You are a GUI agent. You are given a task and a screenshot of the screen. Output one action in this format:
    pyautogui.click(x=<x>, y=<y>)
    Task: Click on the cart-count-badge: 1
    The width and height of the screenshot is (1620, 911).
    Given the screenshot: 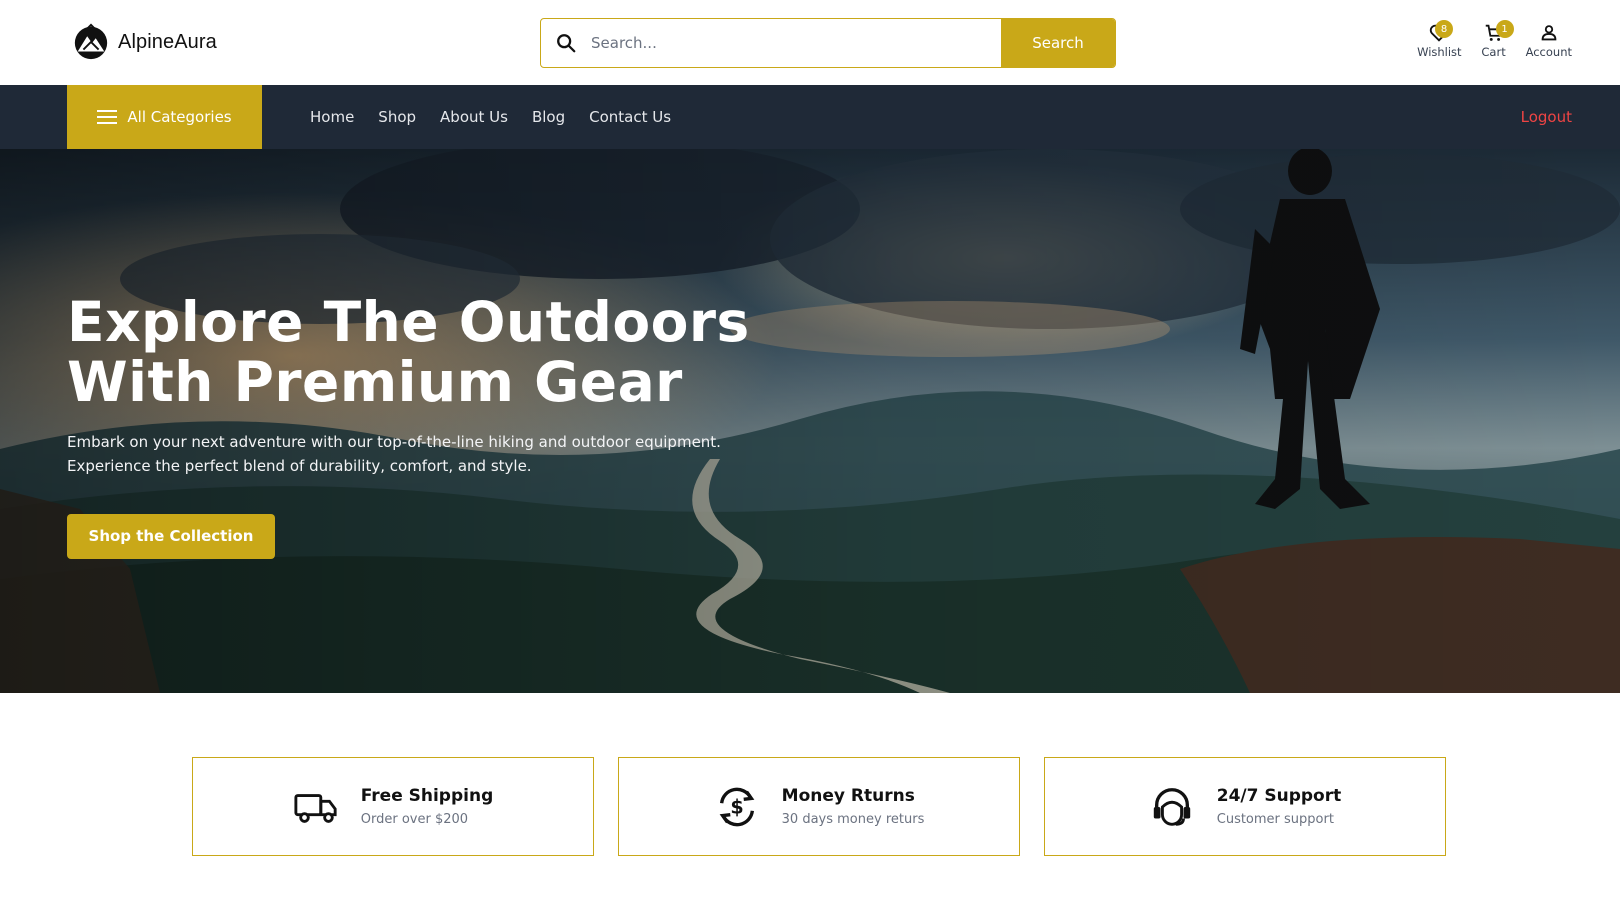 What is the action you would take?
    pyautogui.click(x=1504, y=29)
    